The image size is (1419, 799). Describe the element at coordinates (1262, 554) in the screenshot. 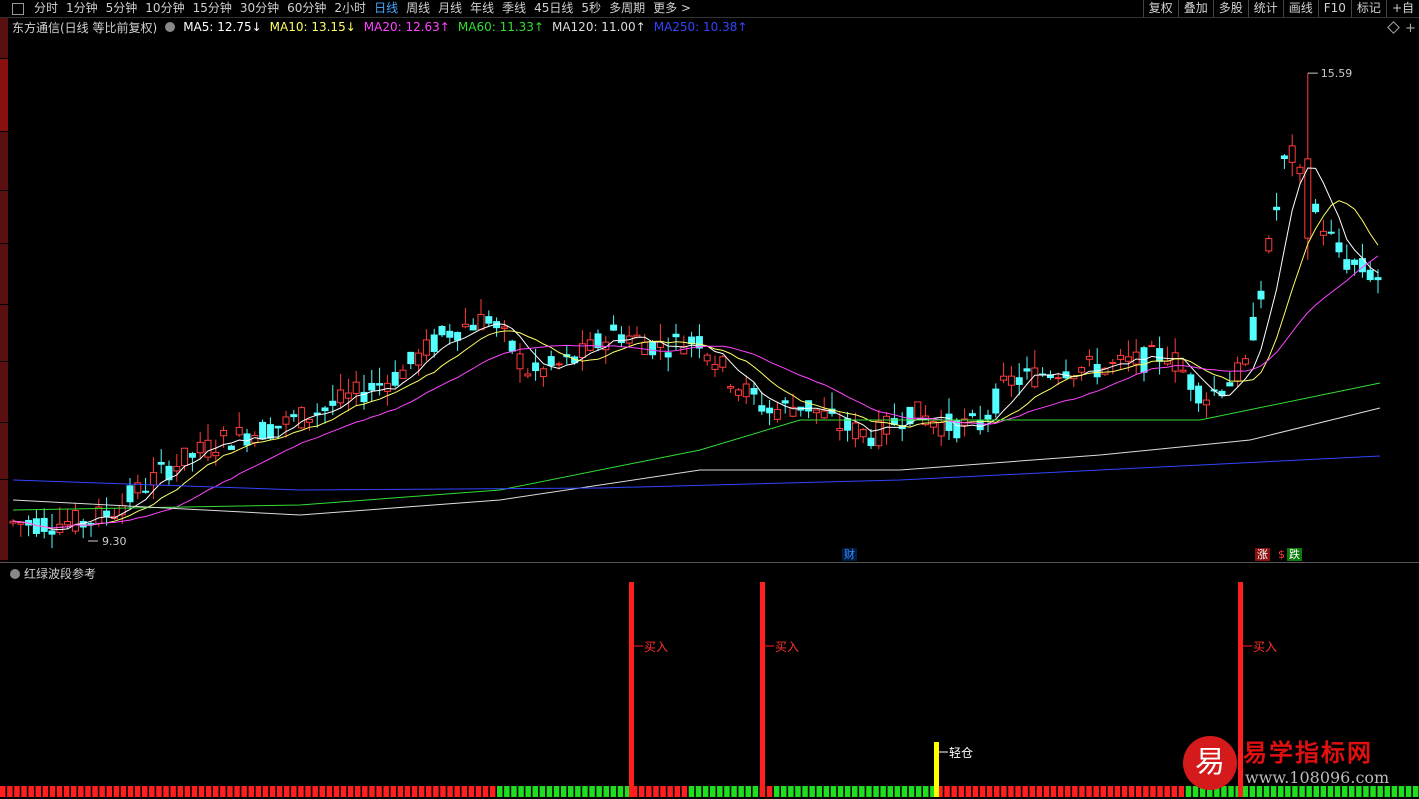

I see `rise-marker: 涨` at that location.